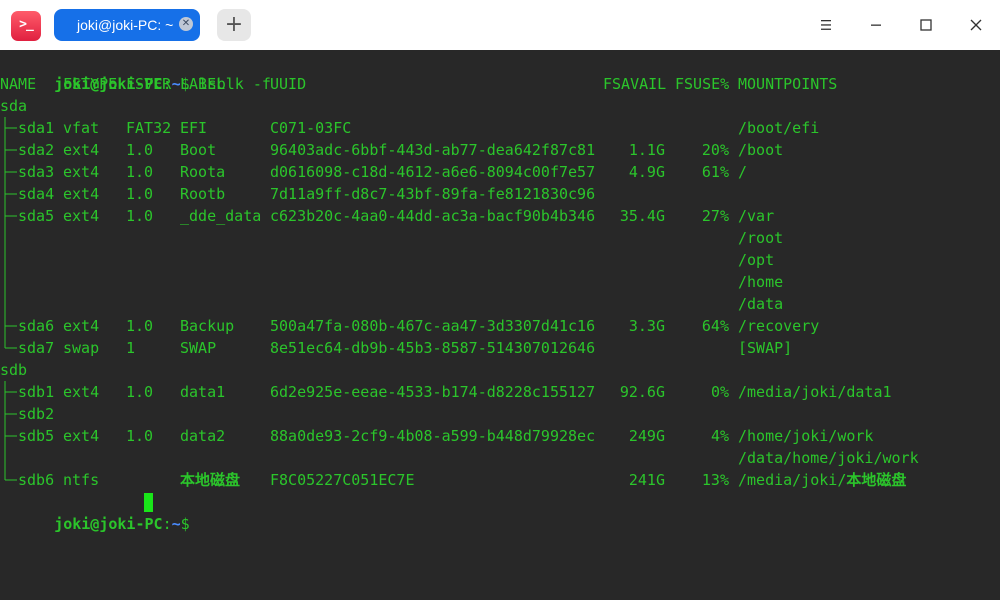 The image size is (1000, 600). I want to click on cell-fsavail: 35.4G, so click(642, 216).